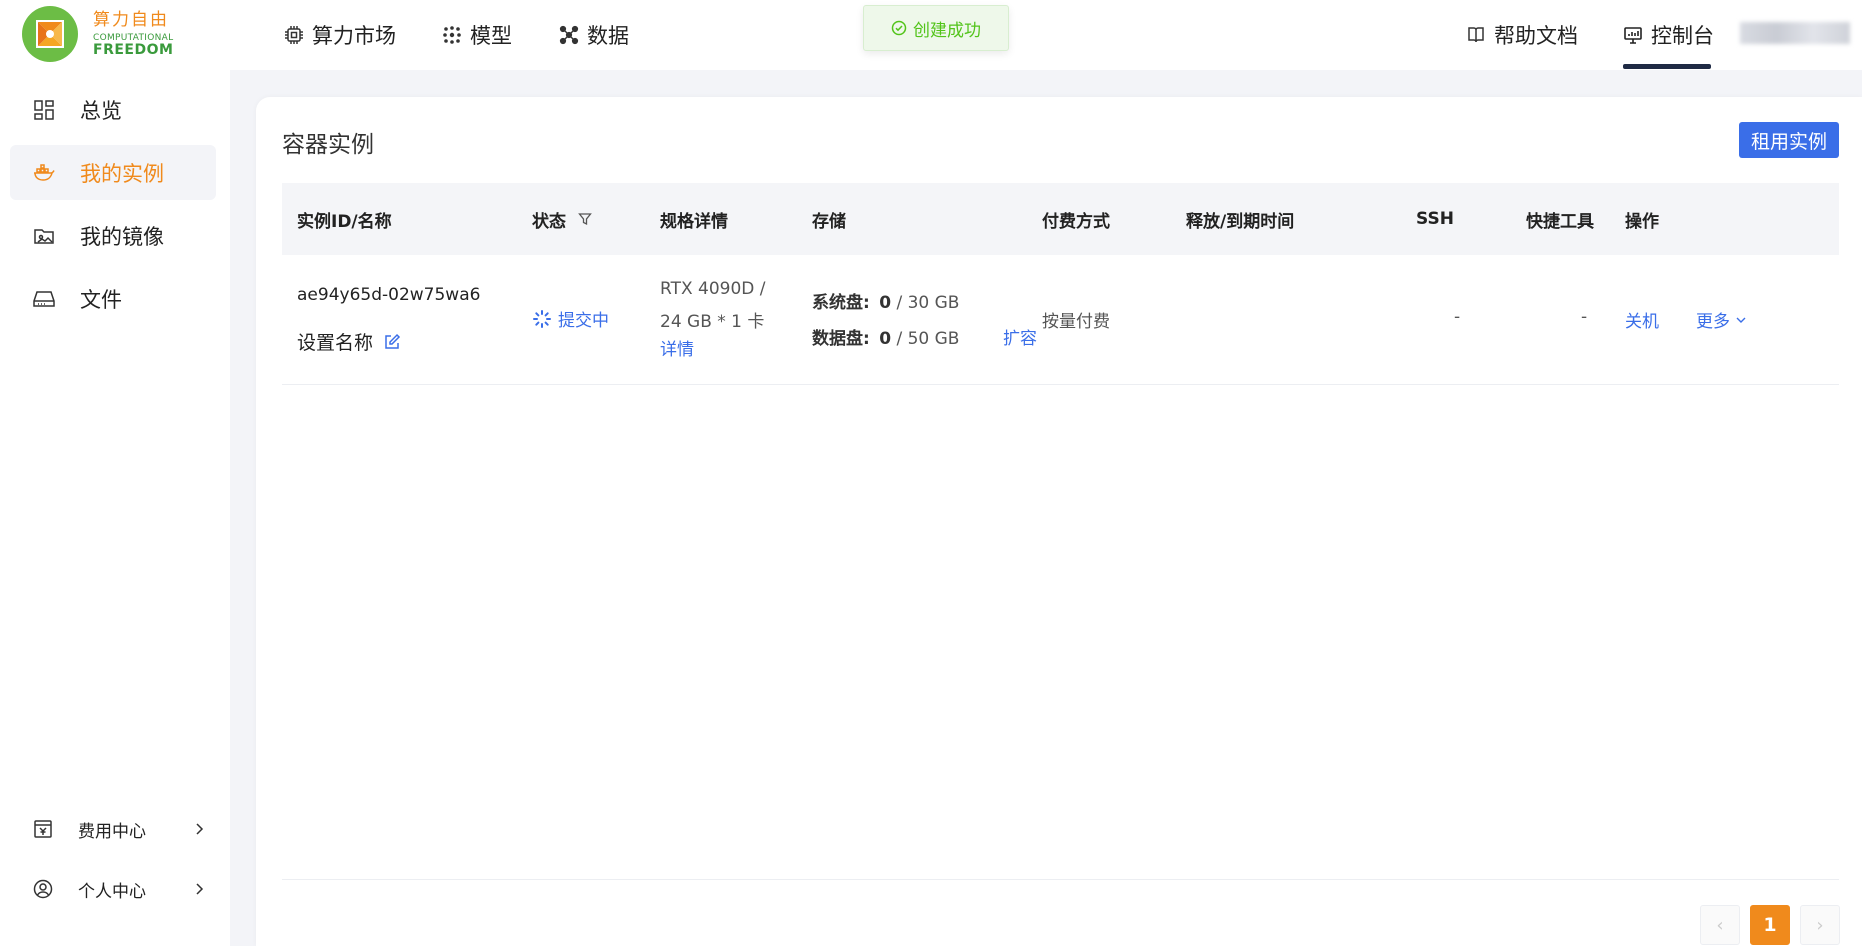 This screenshot has height=946, width=1862. What do you see at coordinates (712, 322) in the screenshot?
I see `spec-line2: 24 GB * 1 卡` at bounding box center [712, 322].